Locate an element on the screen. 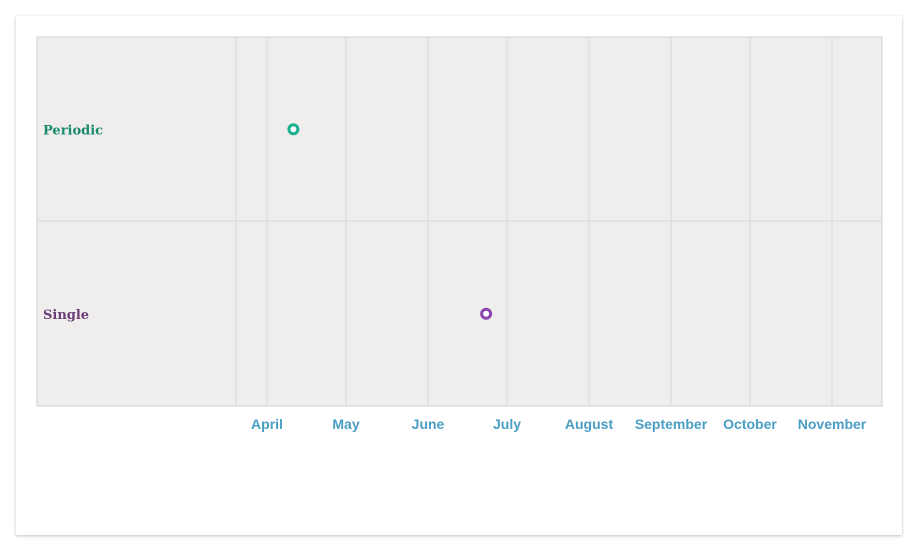 Image resolution: width=924 pixels, height=554 pixels. row-label-periodic: Periodic is located at coordinates (73, 130).